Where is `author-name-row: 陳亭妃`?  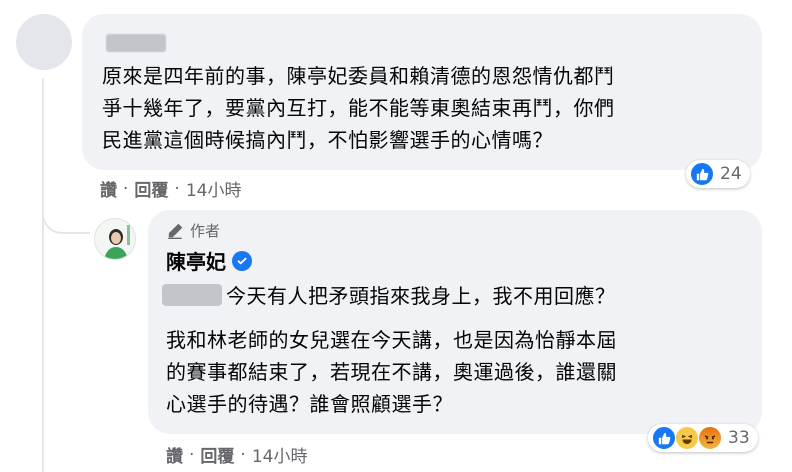
author-name-row: 陳亭妃 is located at coordinates (209, 260).